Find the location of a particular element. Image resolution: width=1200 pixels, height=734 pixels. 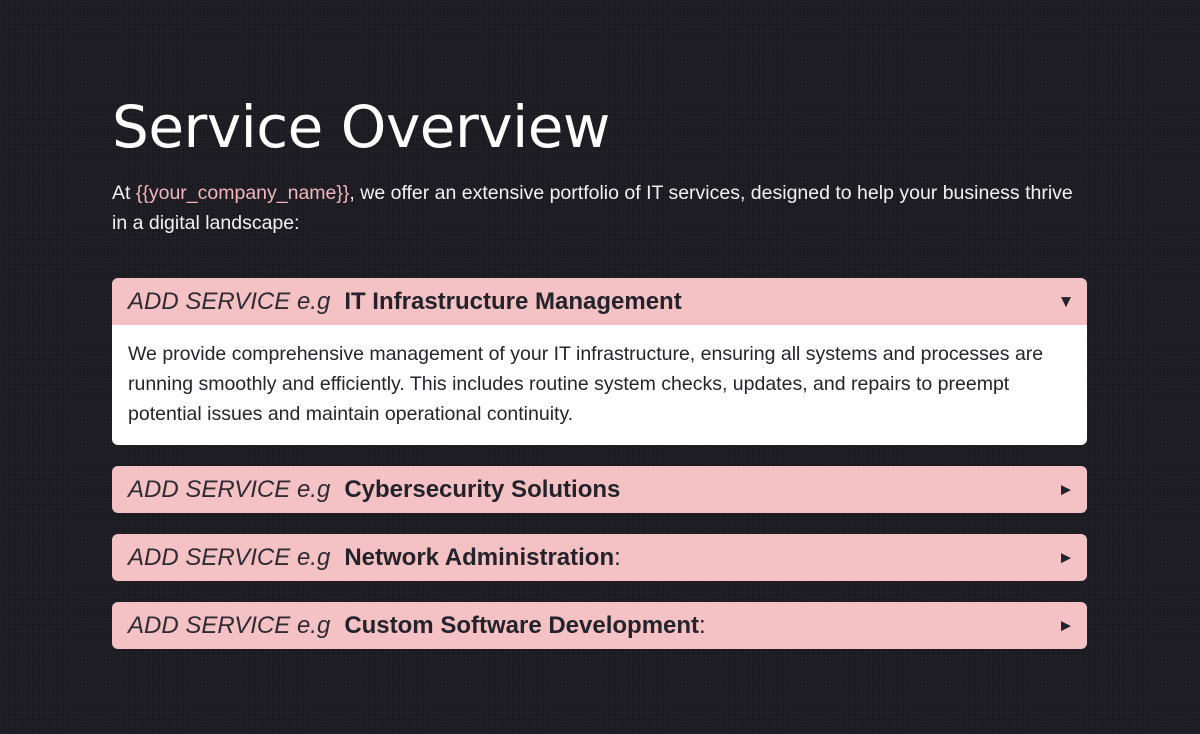

service-name: Network Administration is located at coordinates (479, 557).